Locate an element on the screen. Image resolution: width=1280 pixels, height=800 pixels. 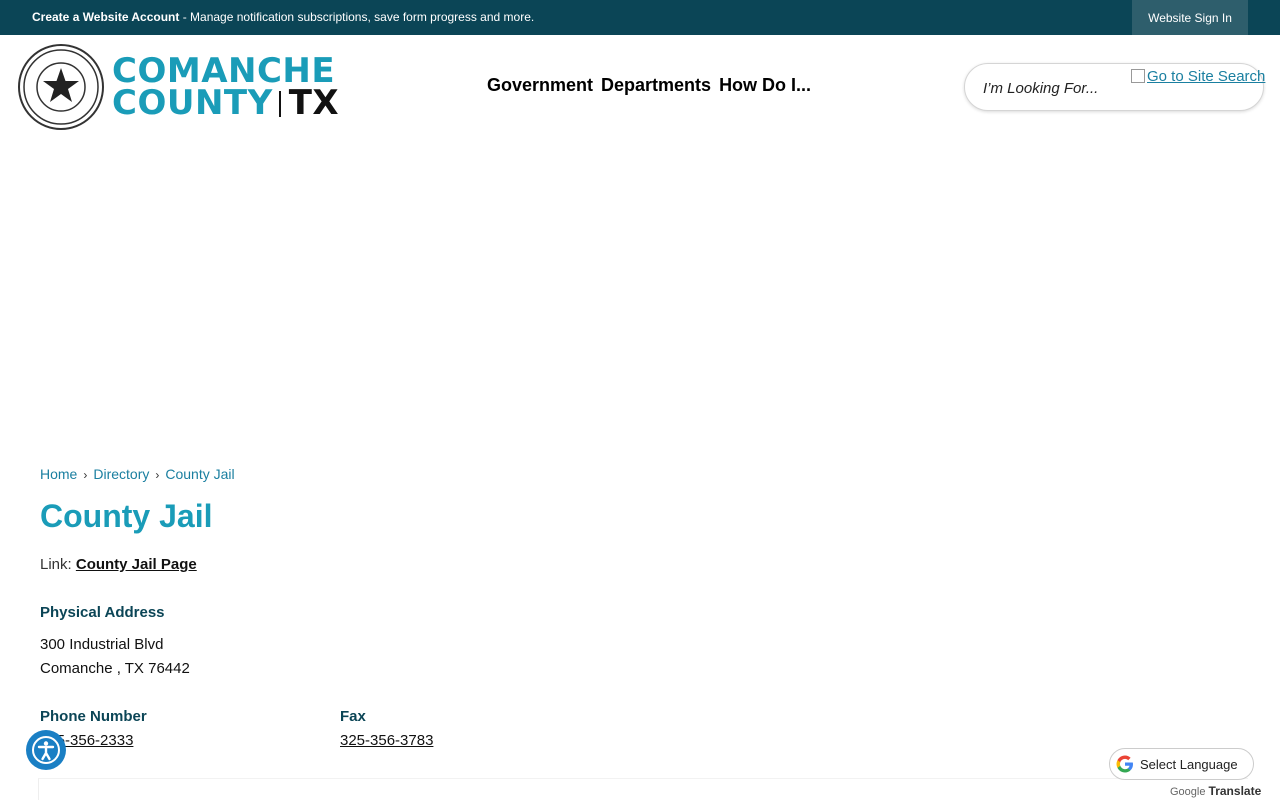
address-line-1: 300 Industrial Blvd is located at coordinates (102, 644).